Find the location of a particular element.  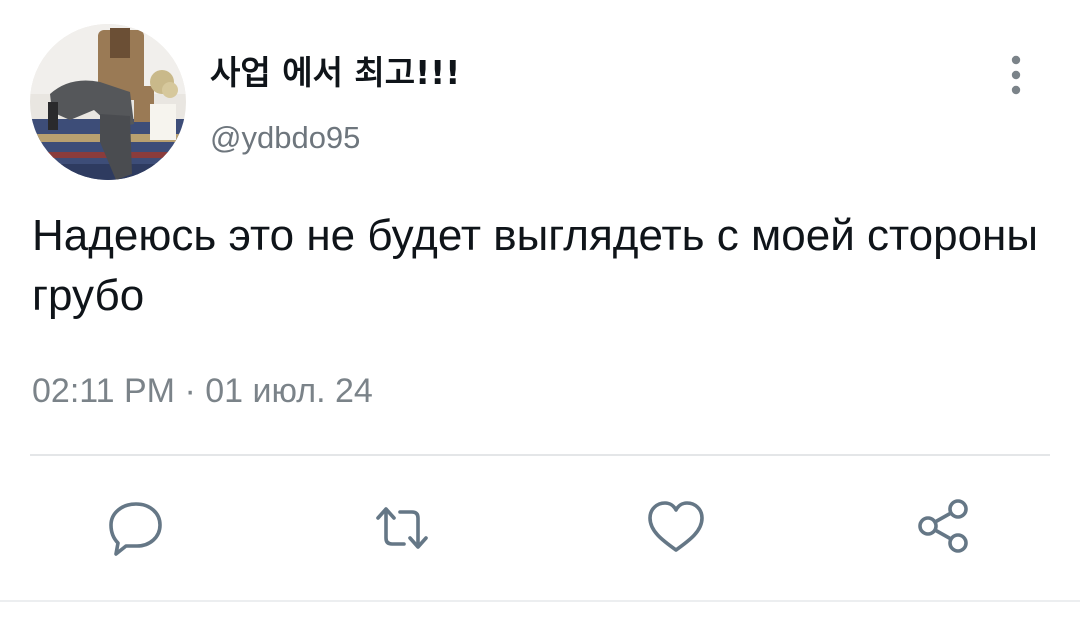

avatar is located at coordinates (108, 102).